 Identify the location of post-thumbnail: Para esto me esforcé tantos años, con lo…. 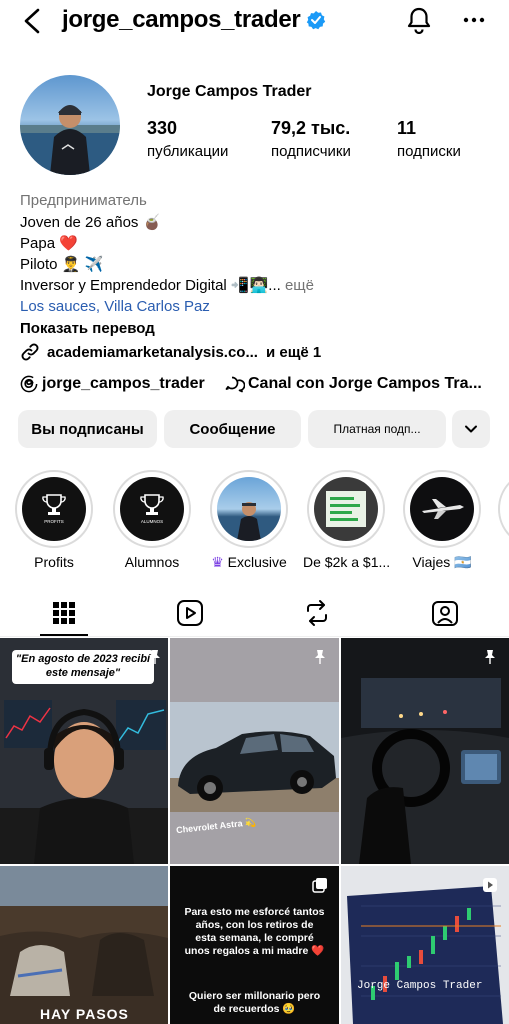
(254, 945).